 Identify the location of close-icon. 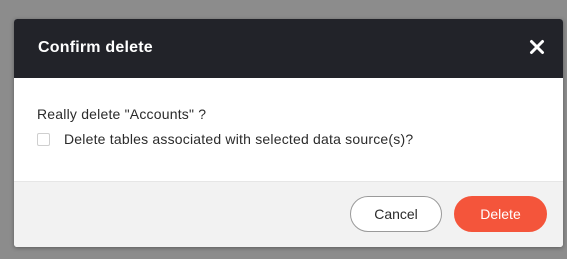
(537, 47).